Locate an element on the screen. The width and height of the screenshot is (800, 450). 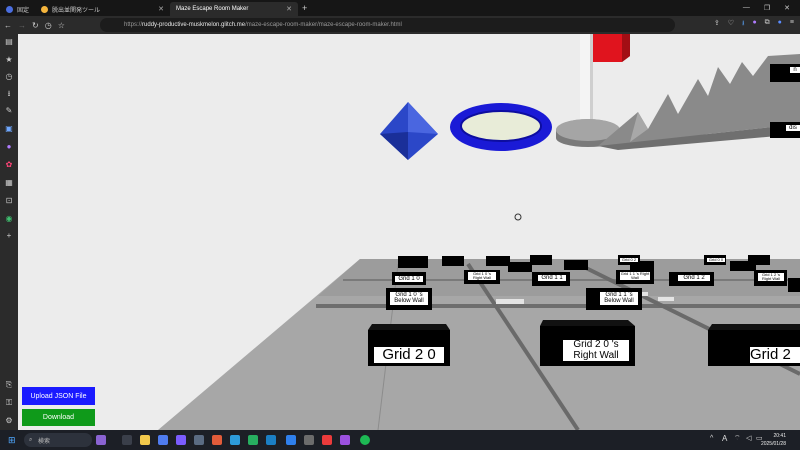
octahedron-shade is located at coordinates (423, 118).